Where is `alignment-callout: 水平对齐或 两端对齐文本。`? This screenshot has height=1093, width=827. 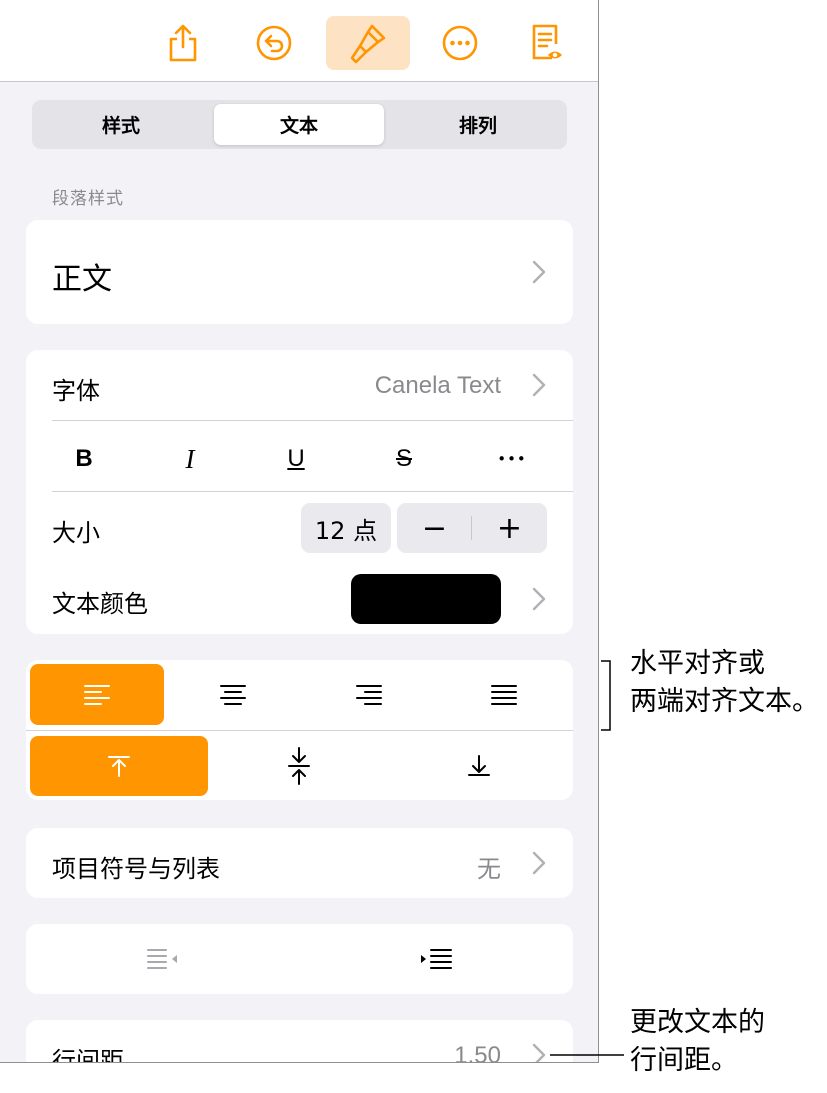 alignment-callout: 水平对齐或 两端对齐文本。 is located at coordinates (724, 683).